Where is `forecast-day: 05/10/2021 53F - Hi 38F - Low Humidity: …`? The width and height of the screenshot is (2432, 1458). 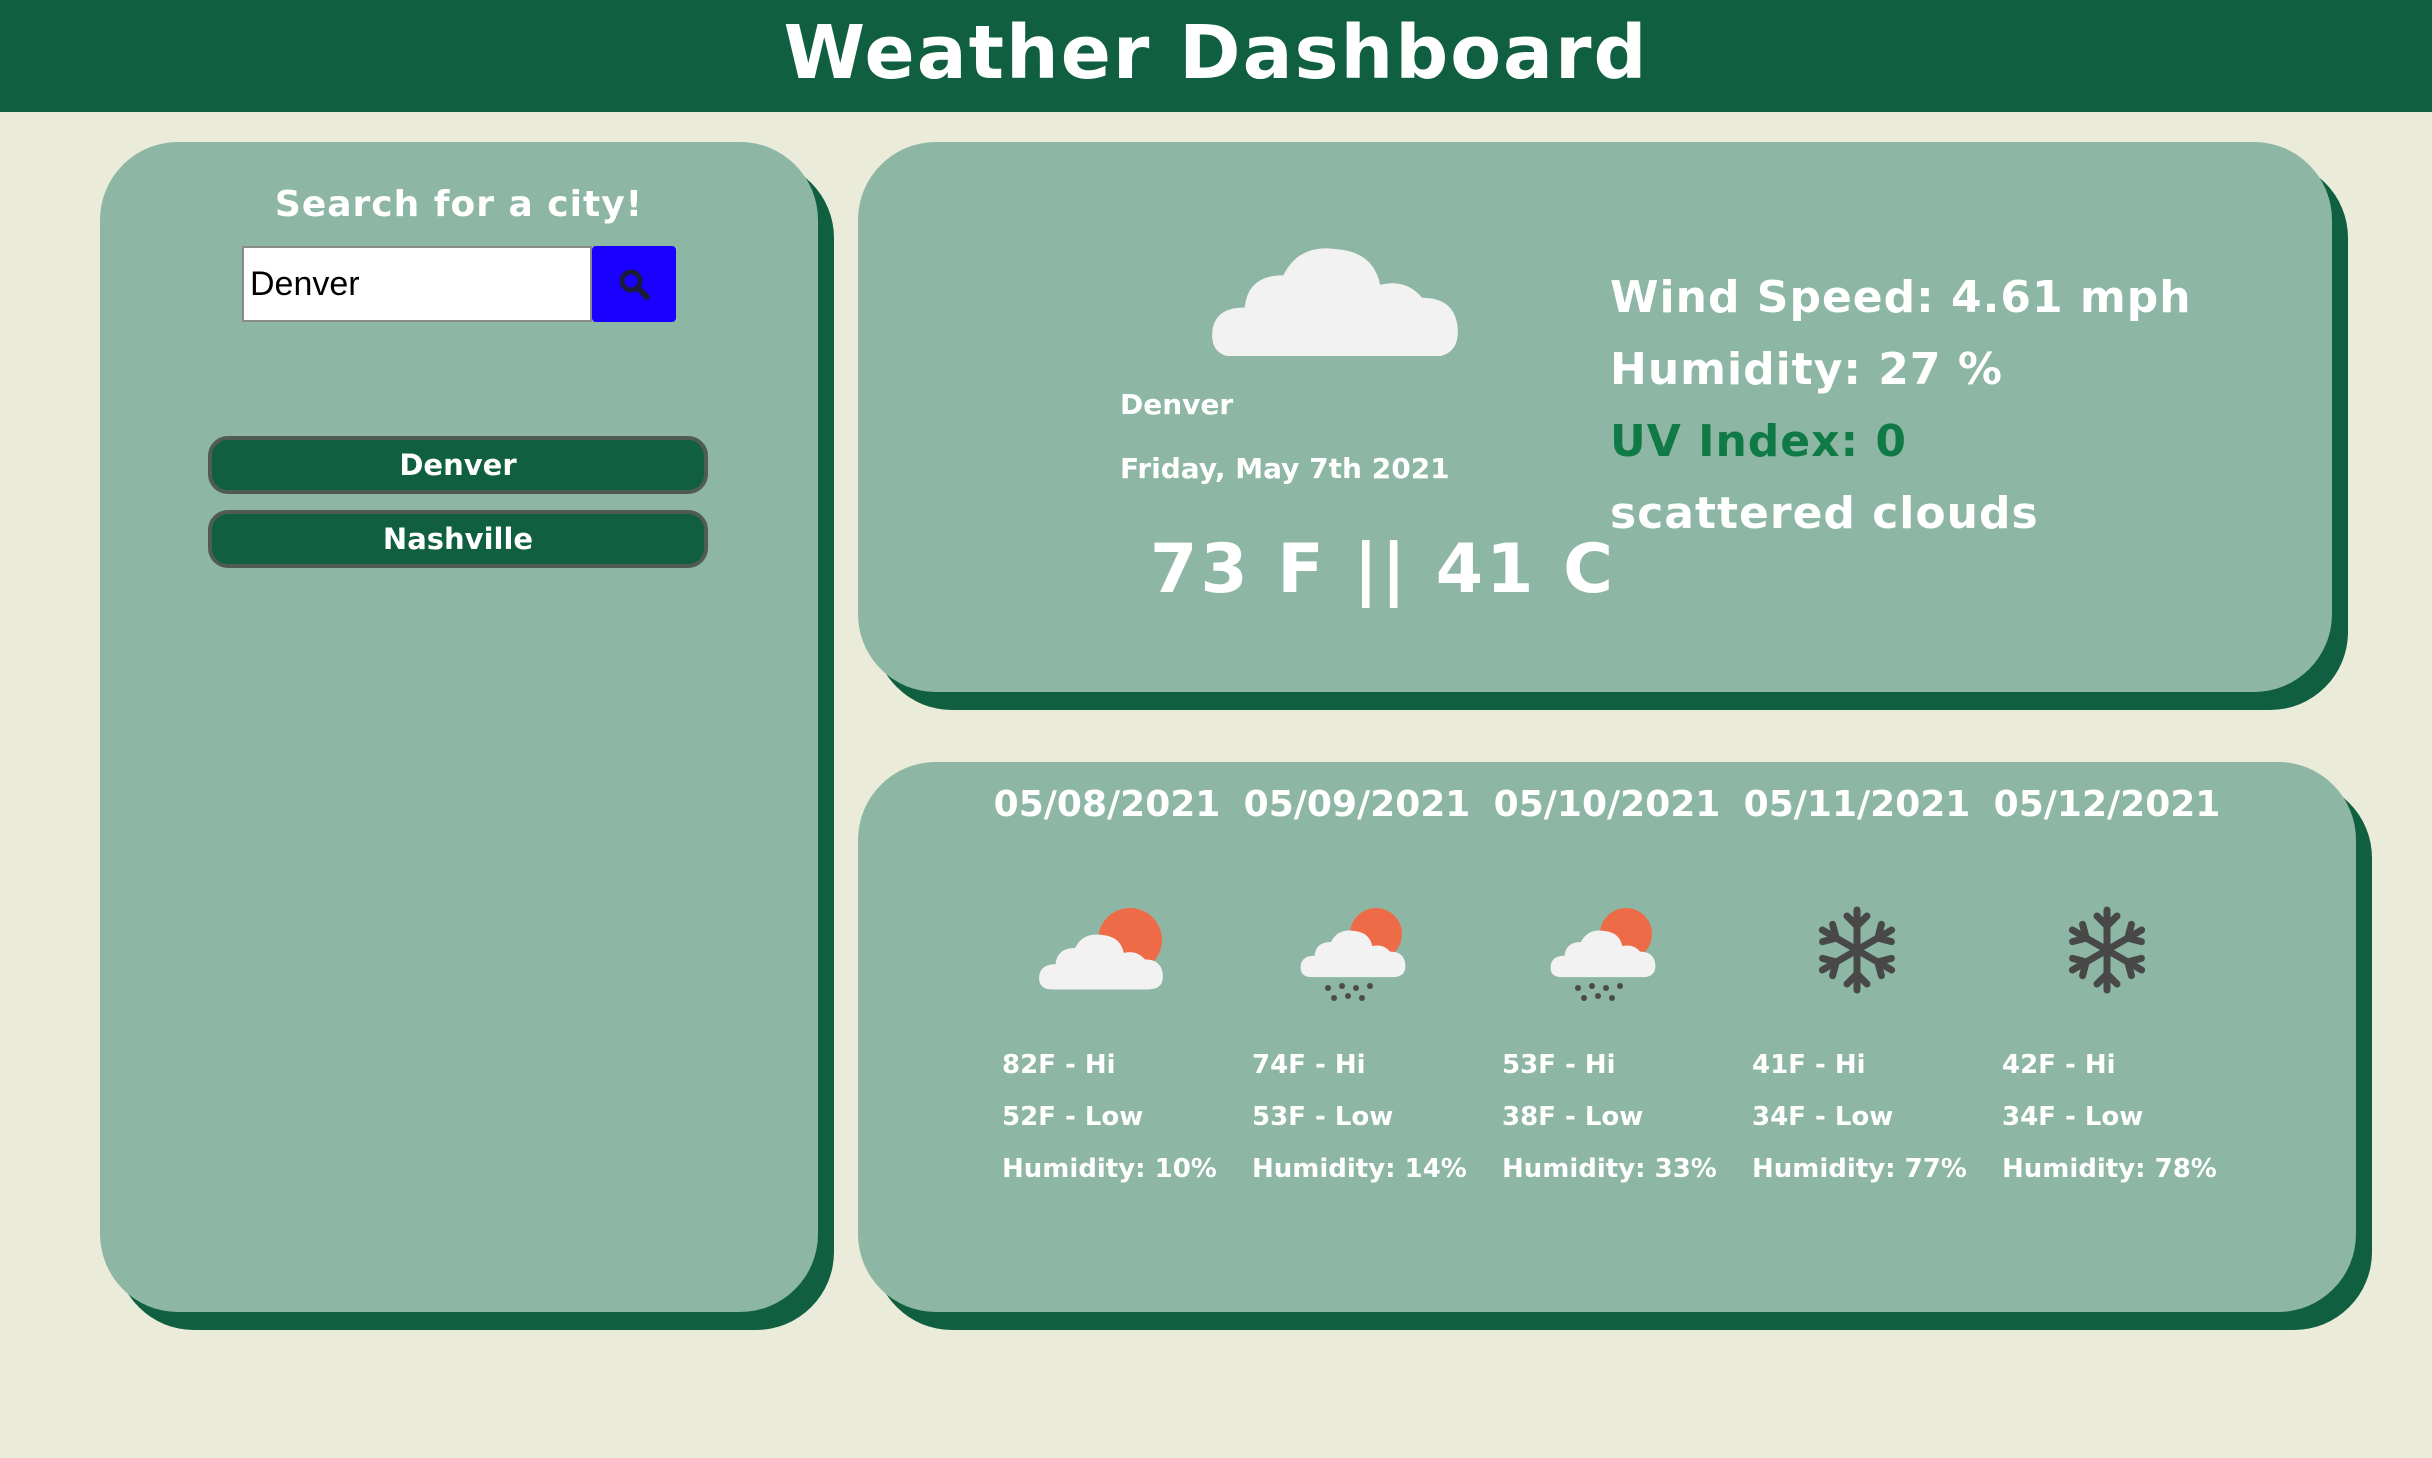
forecast-day: 05/10/2021 53F - Hi 38F - Low Humidity: … is located at coordinates (1607, 1037).